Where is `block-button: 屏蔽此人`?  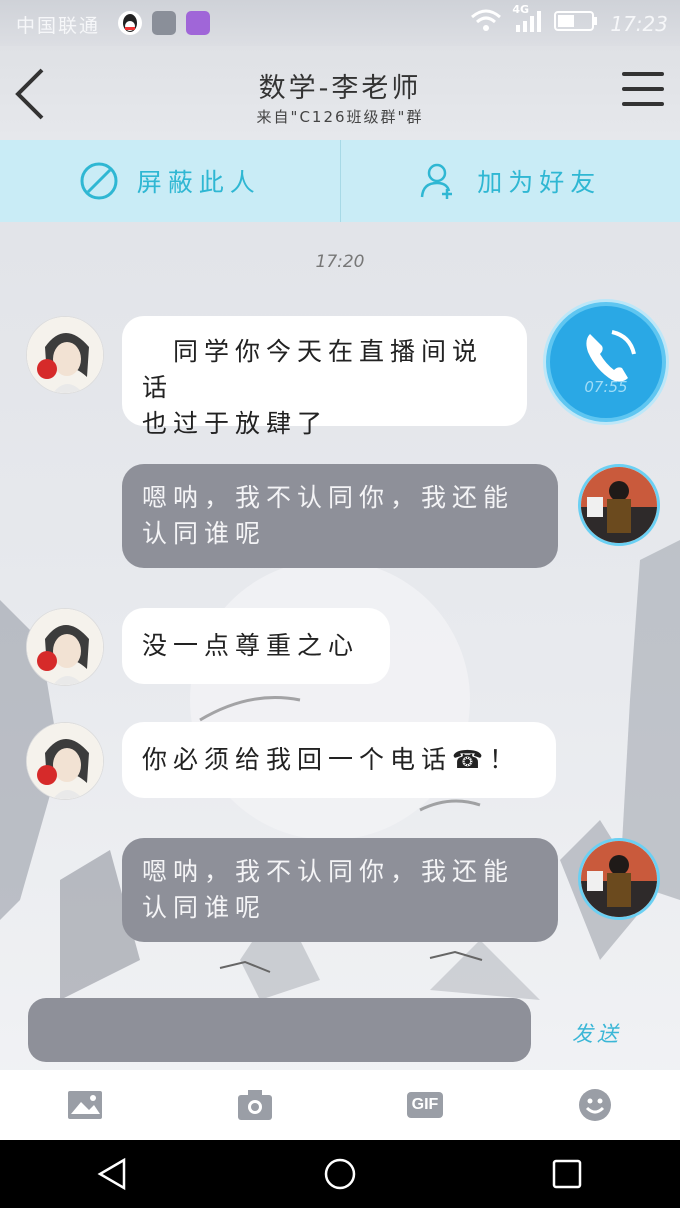
block-button: 屏蔽此人 is located at coordinates (170, 181).